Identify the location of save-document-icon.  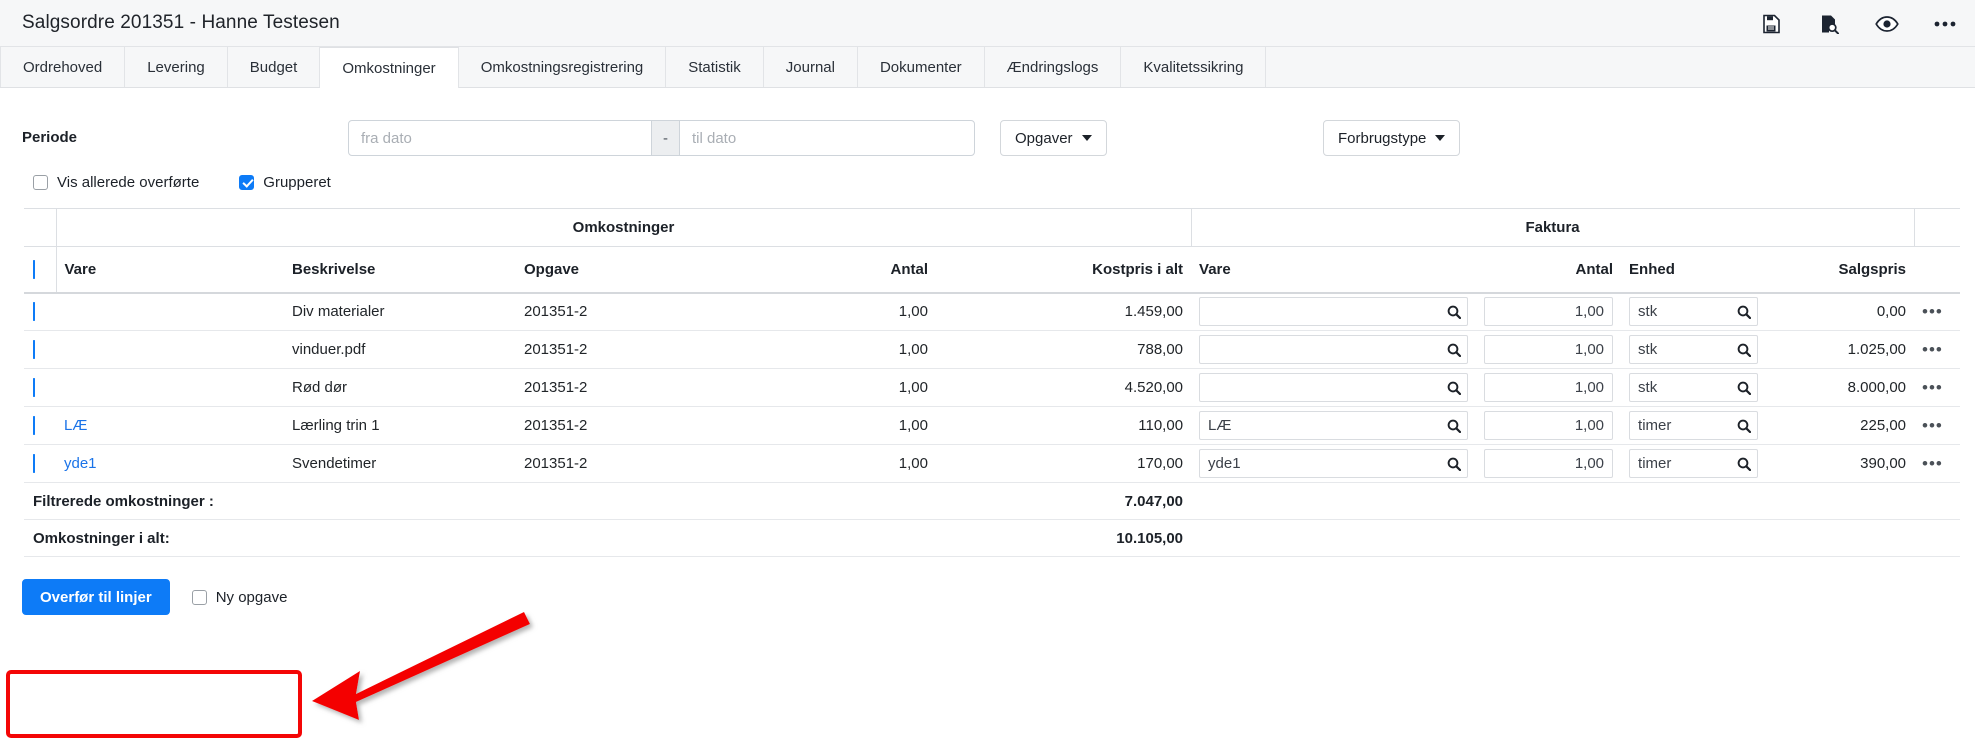
(1771, 24).